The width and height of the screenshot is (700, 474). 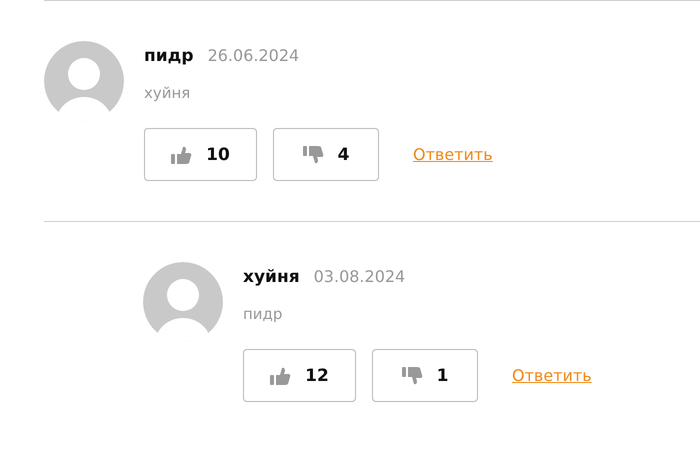 What do you see at coordinates (200, 154) in the screenshot?
I see `like-button: 10` at bounding box center [200, 154].